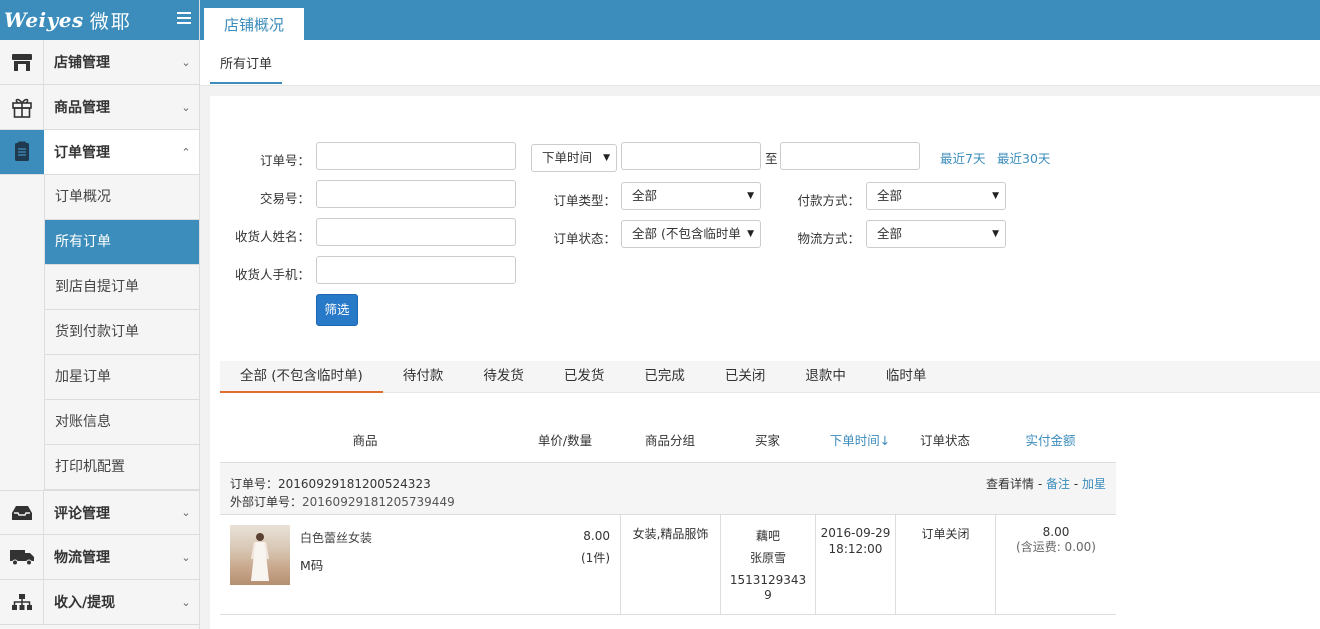 This screenshot has width=1320, height=629. What do you see at coordinates (416, 270) in the screenshot?
I see `receiver-phone-input` at bounding box center [416, 270].